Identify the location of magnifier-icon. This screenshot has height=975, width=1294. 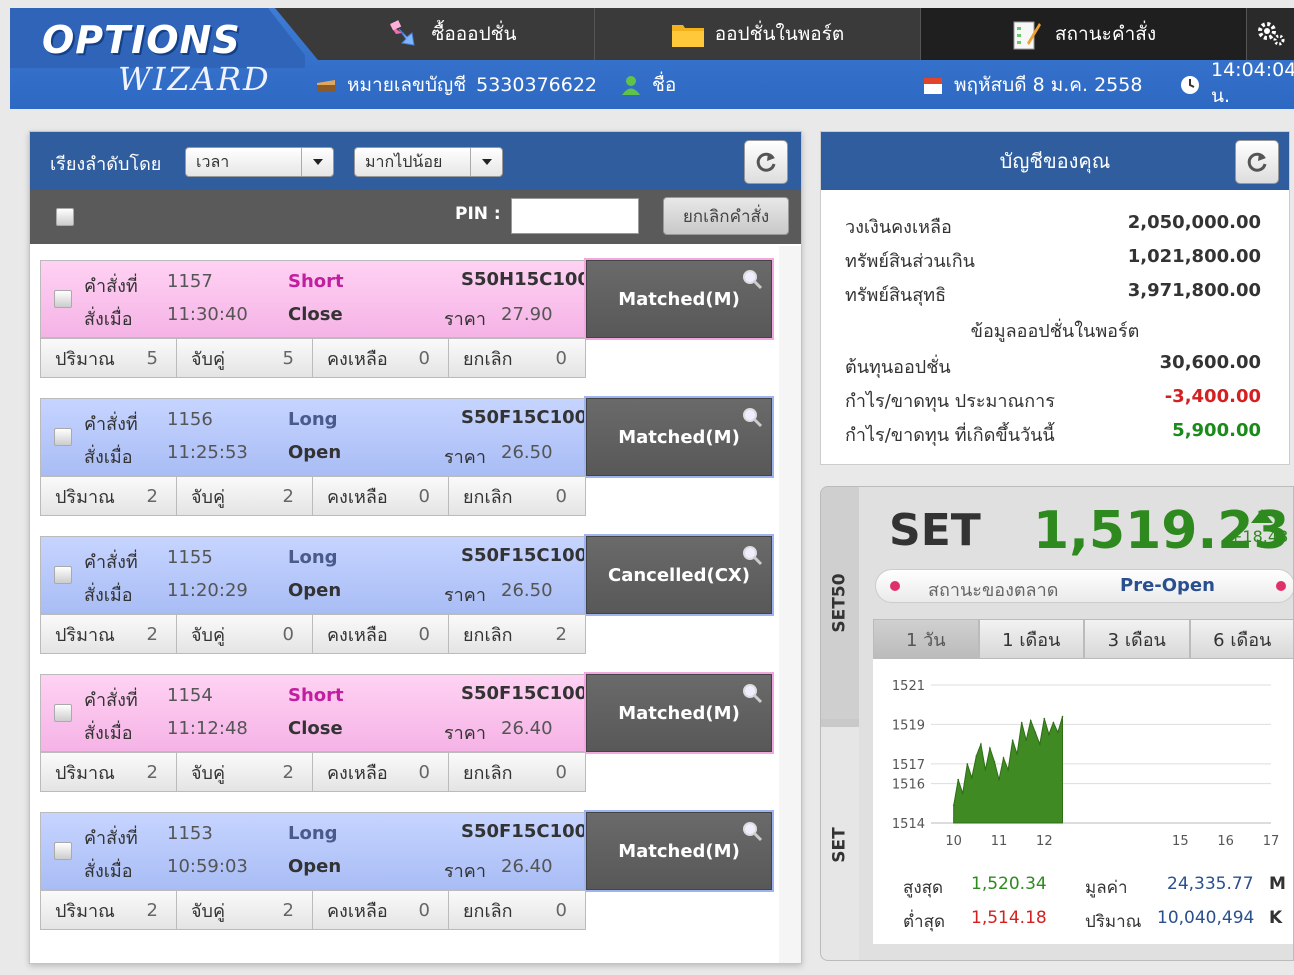
(752, 417).